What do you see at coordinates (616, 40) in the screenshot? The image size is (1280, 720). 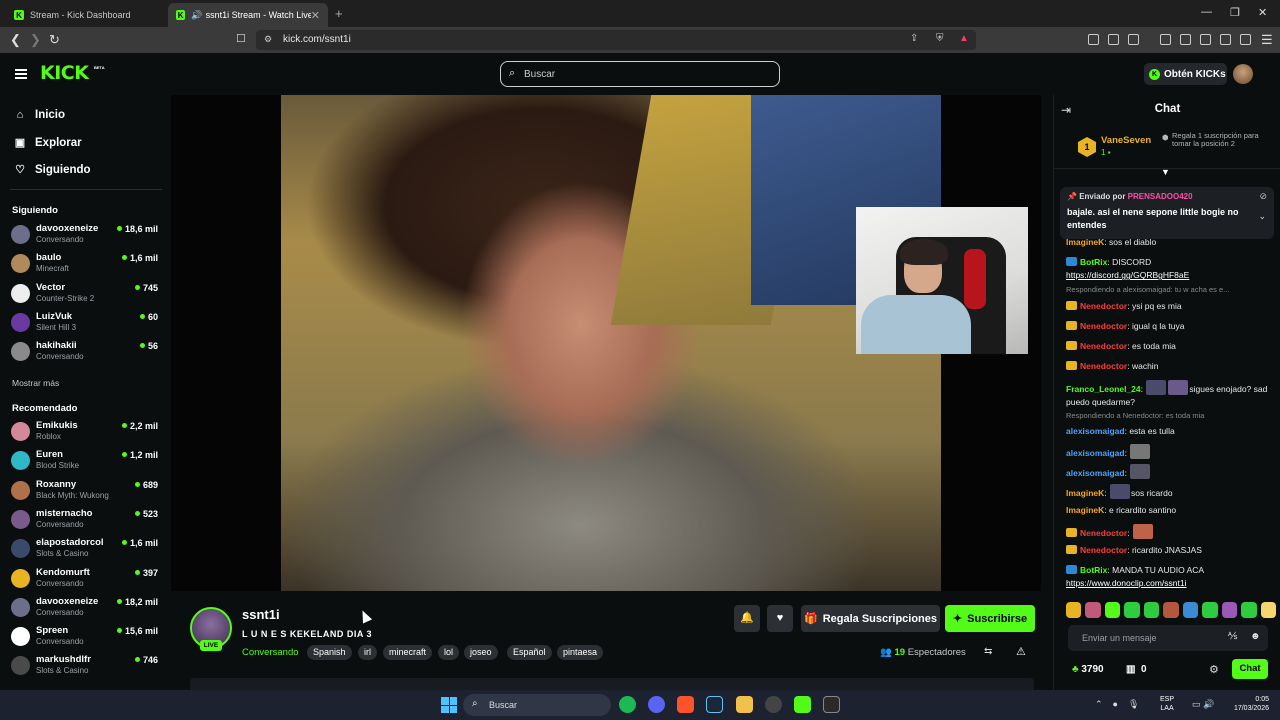 I see `address-bar: ⚙ kick.com/ssnt1i ⇪ ⛨ ▲` at bounding box center [616, 40].